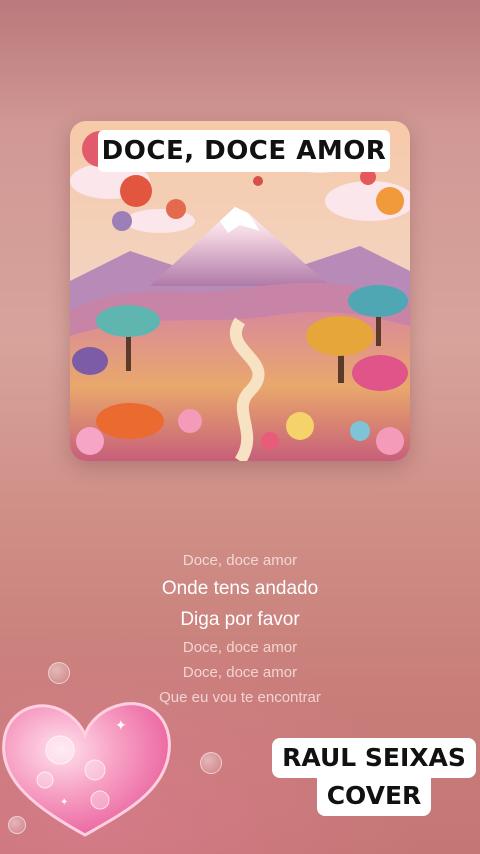  What do you see at coordinates (86, 769) in the screenshot?
I see `heart-icon: ✦ ✦` at bounding box center [86, 769].